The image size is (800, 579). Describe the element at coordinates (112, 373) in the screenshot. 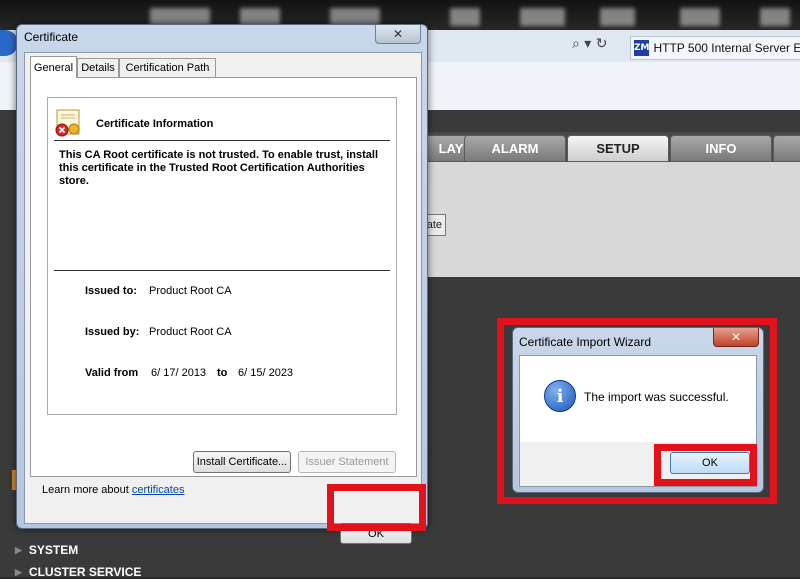

I see `valid-from-label: Valid from` at that location.